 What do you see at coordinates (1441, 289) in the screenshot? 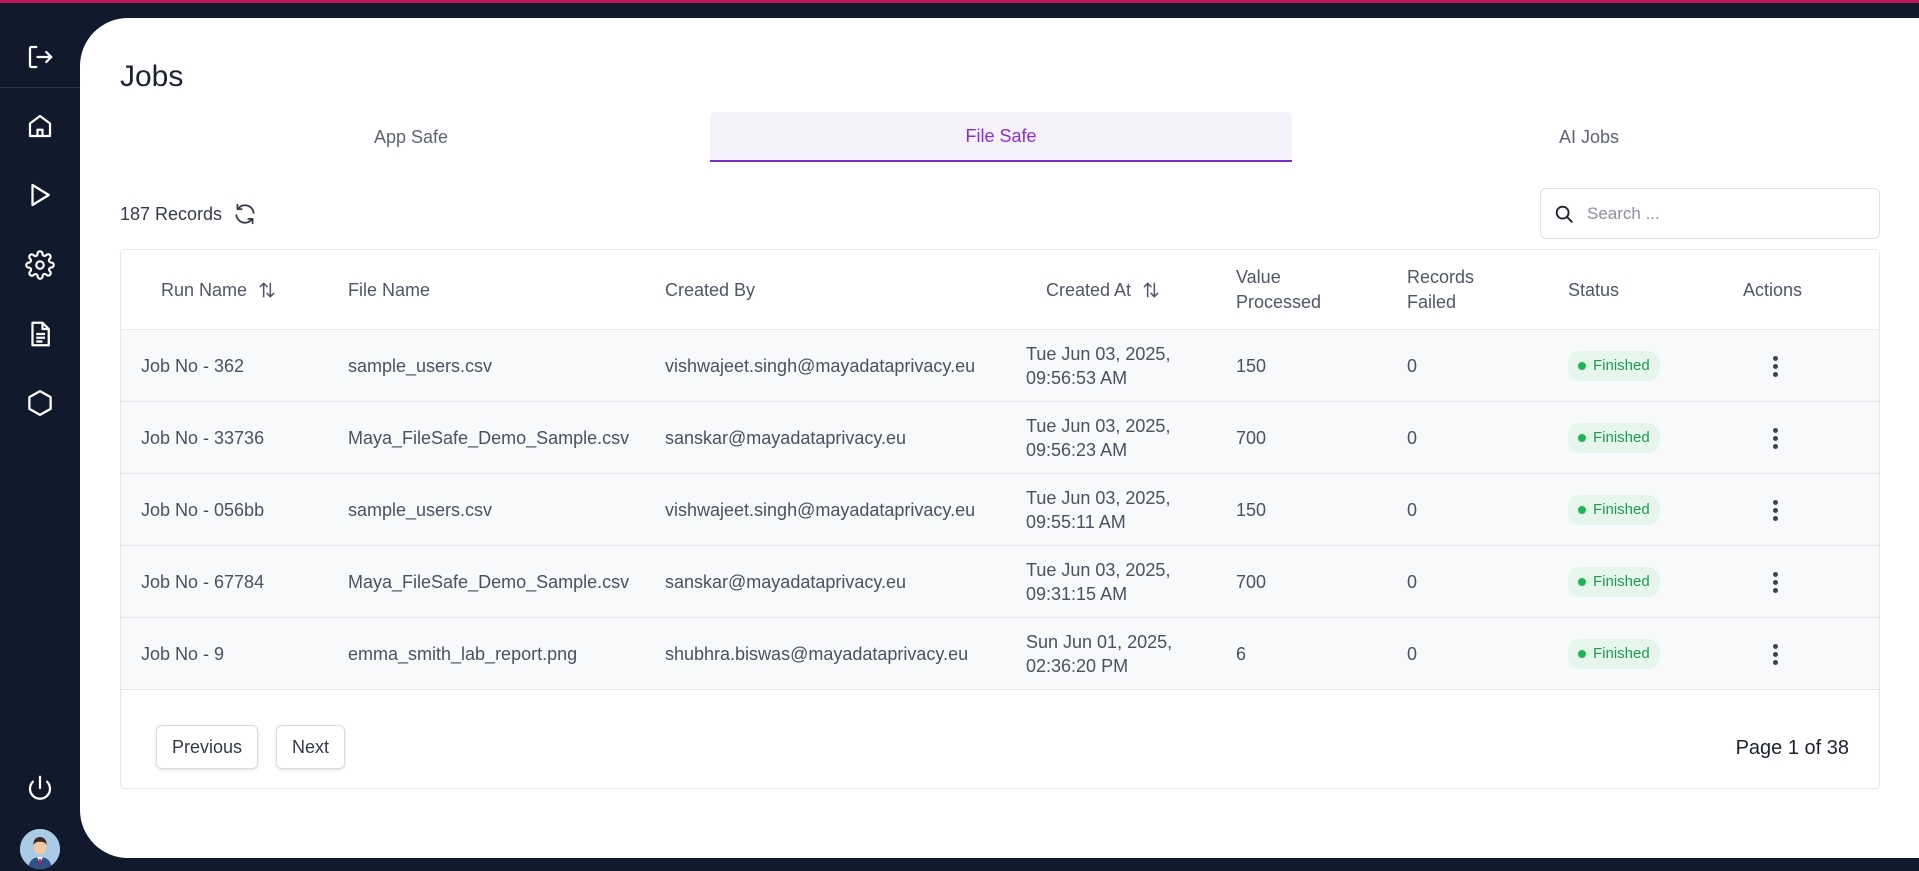
I see `header-records-failed: Records Failed` at bounding box center [1441, 289].